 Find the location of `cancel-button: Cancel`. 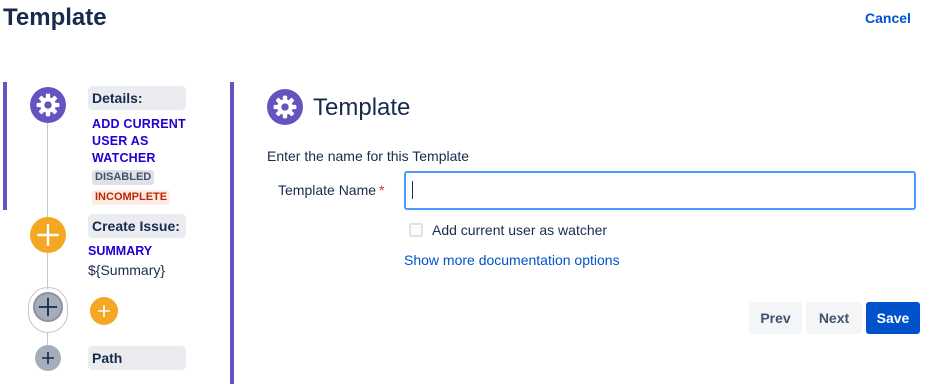

cancel-button: Cancel is located at coordinates (888, 18).